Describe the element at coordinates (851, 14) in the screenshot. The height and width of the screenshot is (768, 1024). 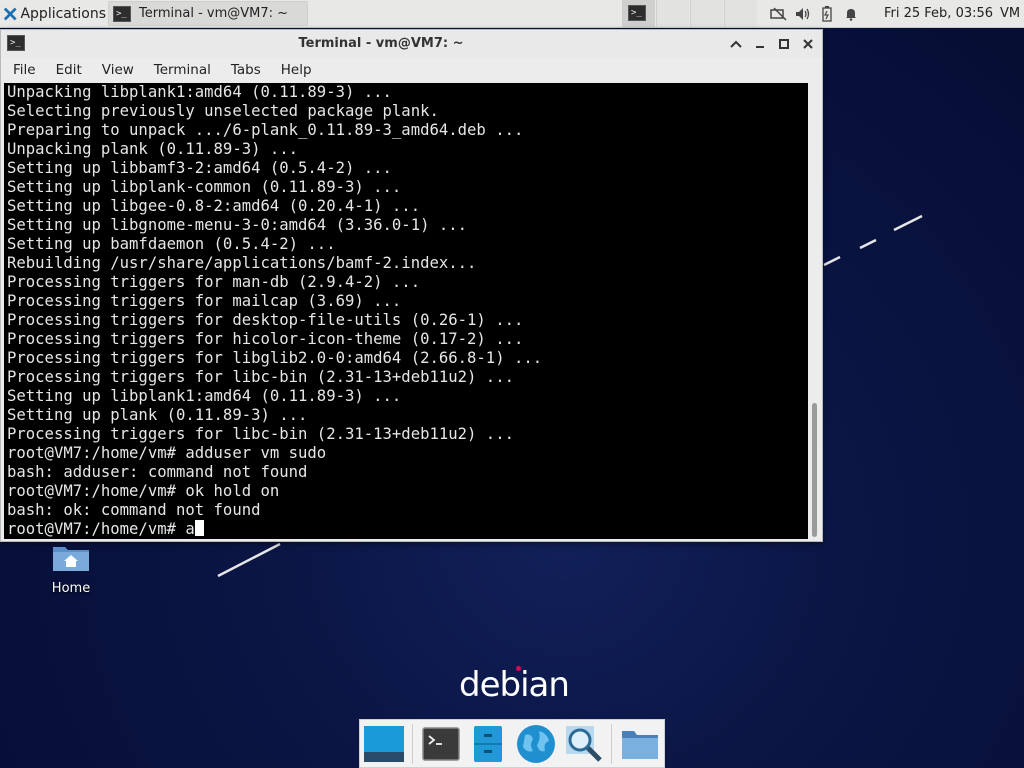
I see `notification-bell-icon` at that location.